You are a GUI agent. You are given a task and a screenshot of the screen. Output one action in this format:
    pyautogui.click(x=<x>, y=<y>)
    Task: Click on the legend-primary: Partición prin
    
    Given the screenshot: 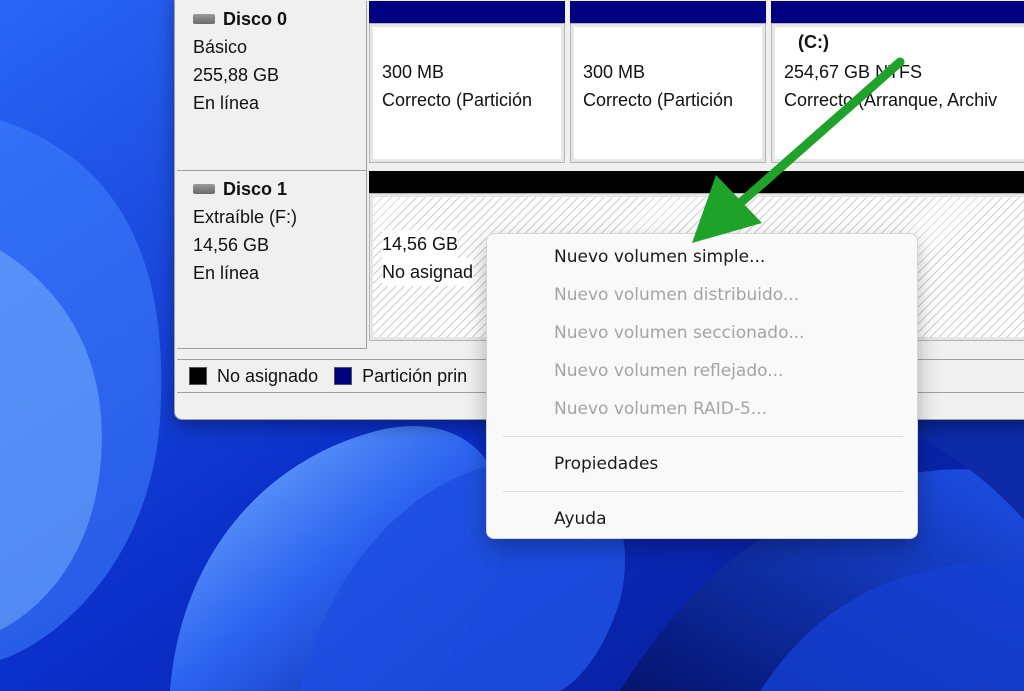 What is the action you would take?
    pyautogui.click(x=415, y=375)
    